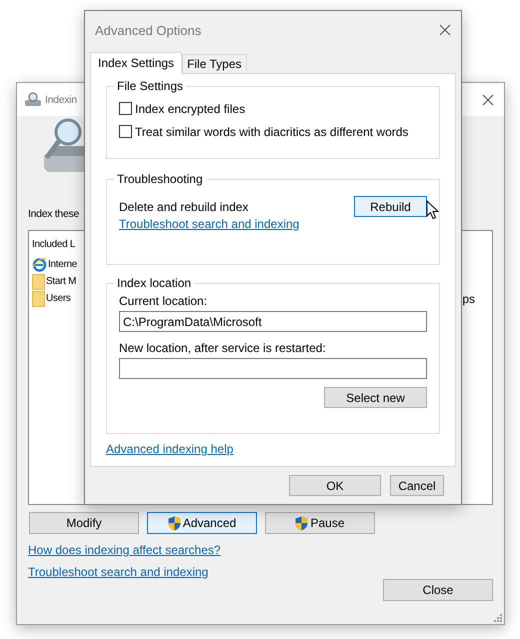 Image resolution: width=520 pixels, height=639 pixels. Describe the element at coordinates (124, 550) in the screenshot. I see `help-link: How does indexing affect searches?` at that location.